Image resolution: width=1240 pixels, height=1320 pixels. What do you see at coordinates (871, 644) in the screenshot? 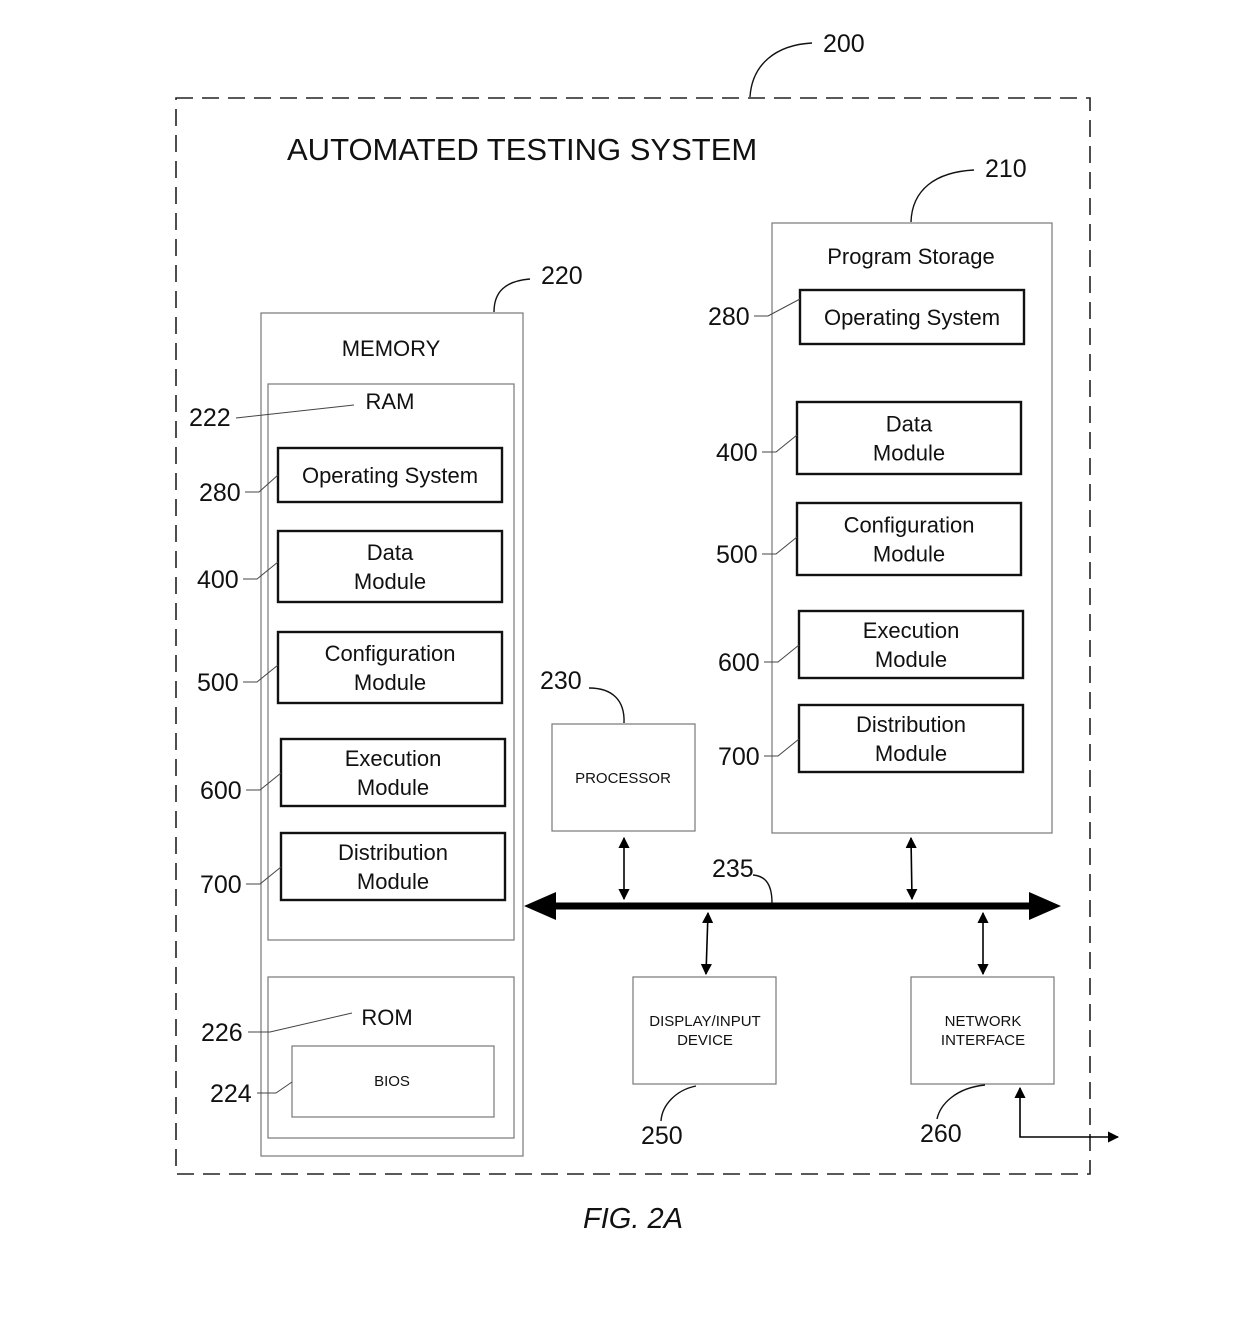
I see `program-storage-module: Execution Module 600` at bounding box center [871, 644].